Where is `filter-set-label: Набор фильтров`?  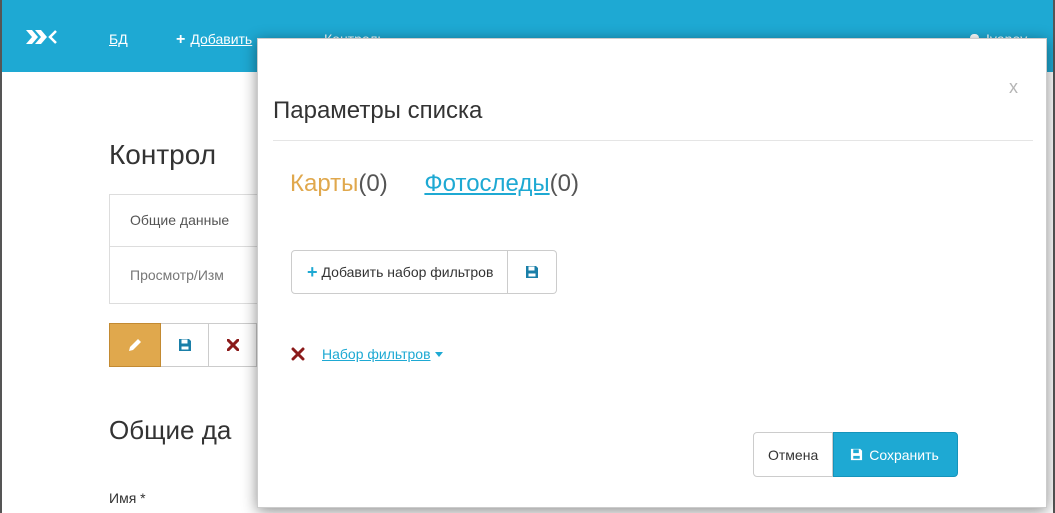
filter-set-label: Набор фильтров is located at coordinates (376, 354).